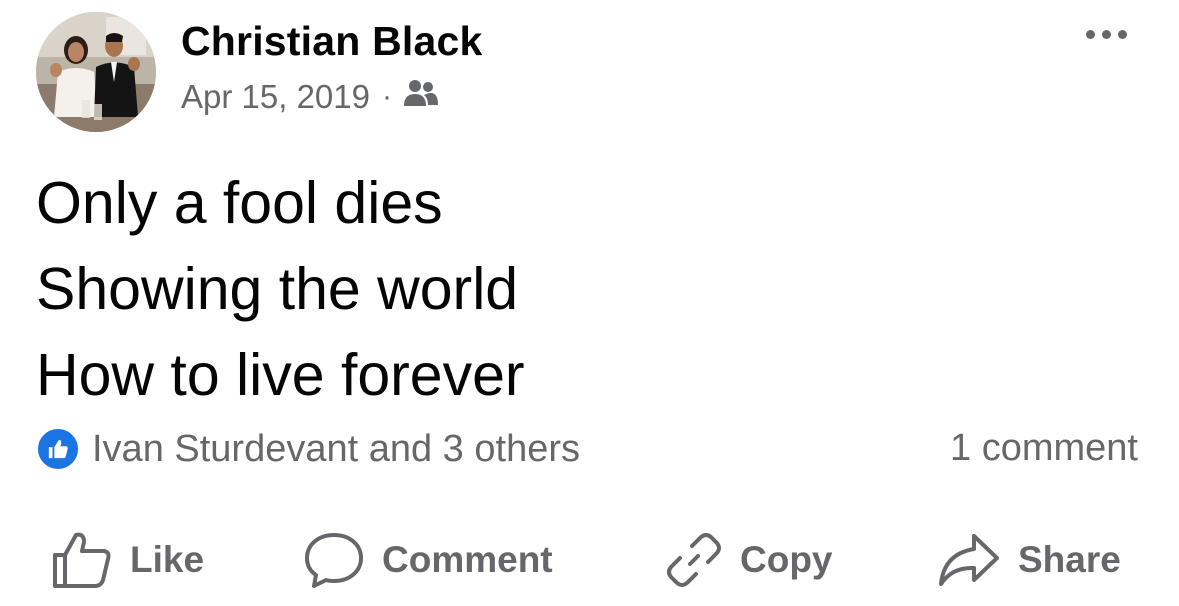 This screenshot has height=606, width=1179. I want to click on reactions-text: Ivan Sturdevant and 3 others, so click(336, 448).